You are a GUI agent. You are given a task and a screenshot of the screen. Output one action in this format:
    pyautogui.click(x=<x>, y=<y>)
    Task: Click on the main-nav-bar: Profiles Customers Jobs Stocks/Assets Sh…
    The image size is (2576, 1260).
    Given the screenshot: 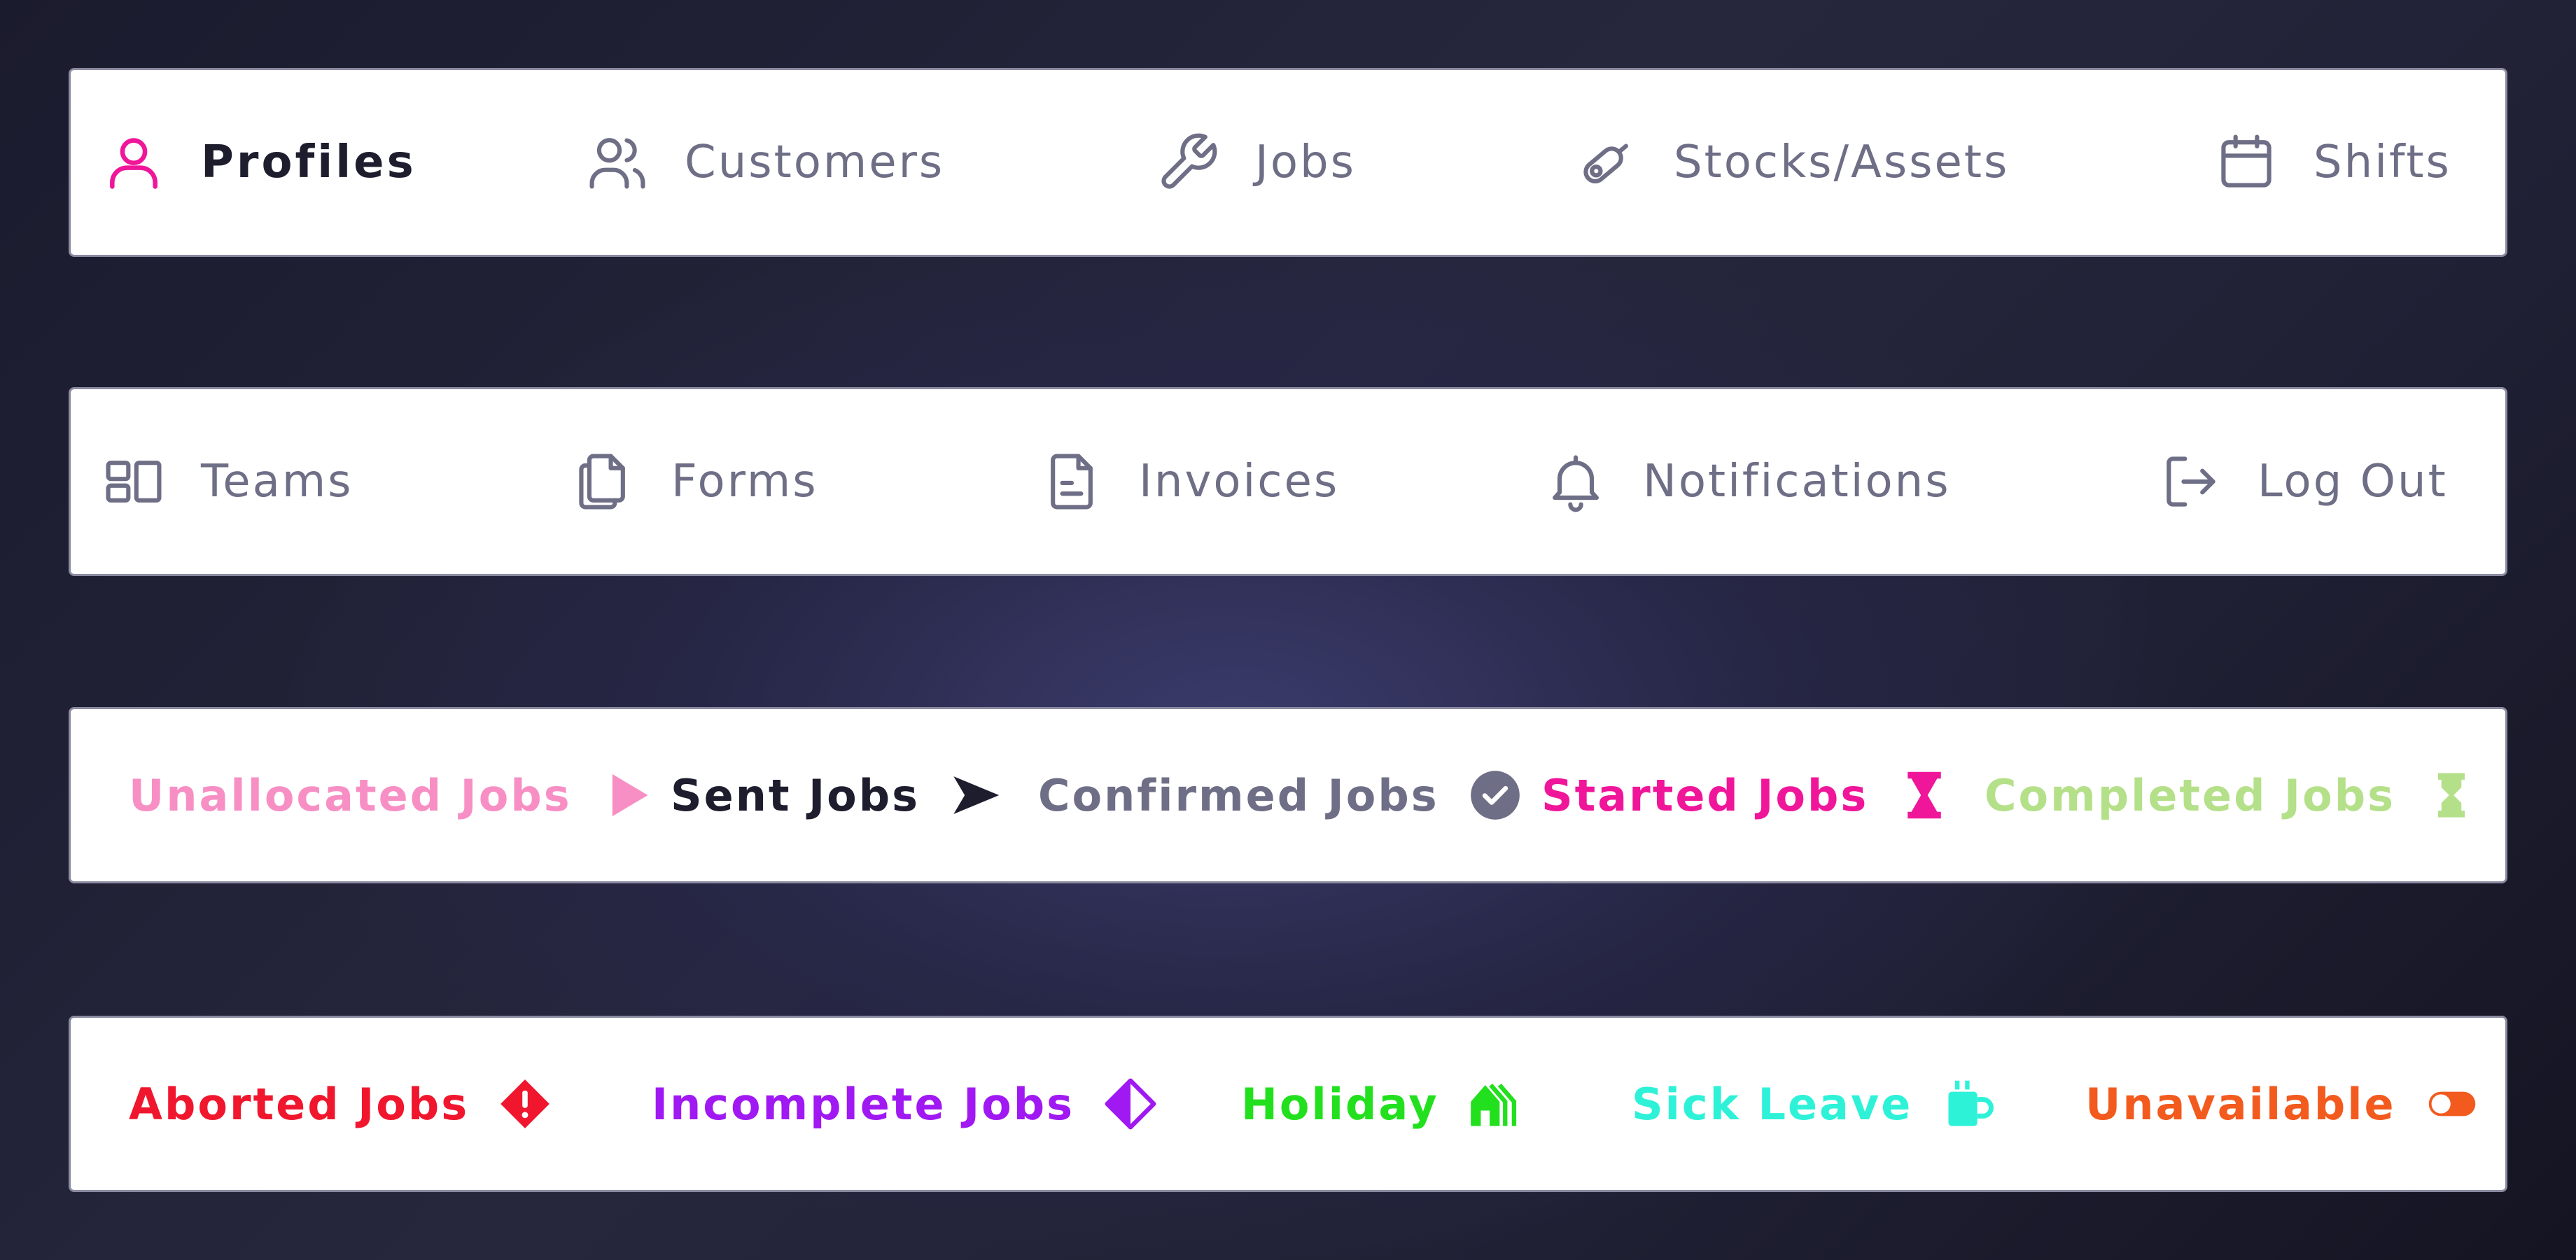 What is the action you would take?
    pyautogui.click(x=1288, y=162)
    